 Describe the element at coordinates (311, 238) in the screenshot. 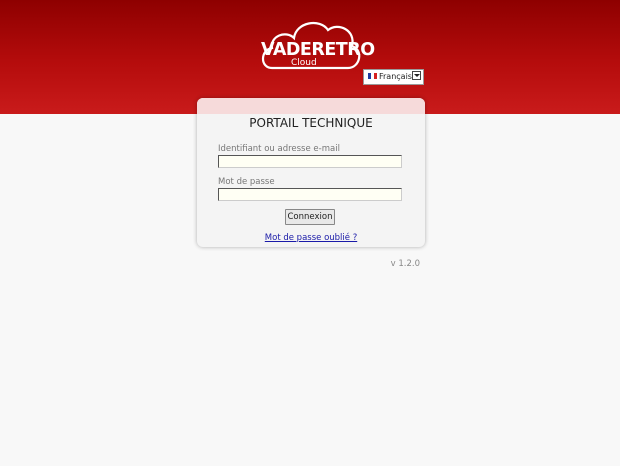

I see `forgot-password-link: Mot de passe oublié ?` at that location.